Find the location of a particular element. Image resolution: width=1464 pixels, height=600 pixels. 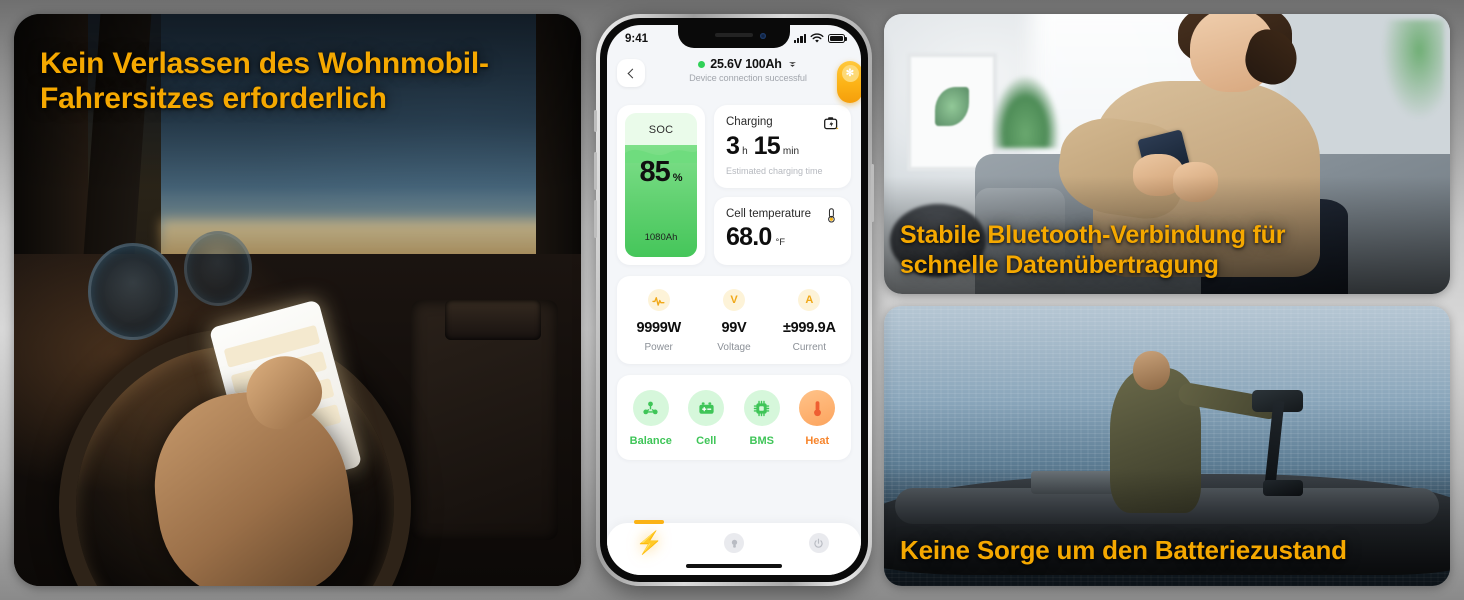

tool-balance: Balance is located at coordinates (651, 418).